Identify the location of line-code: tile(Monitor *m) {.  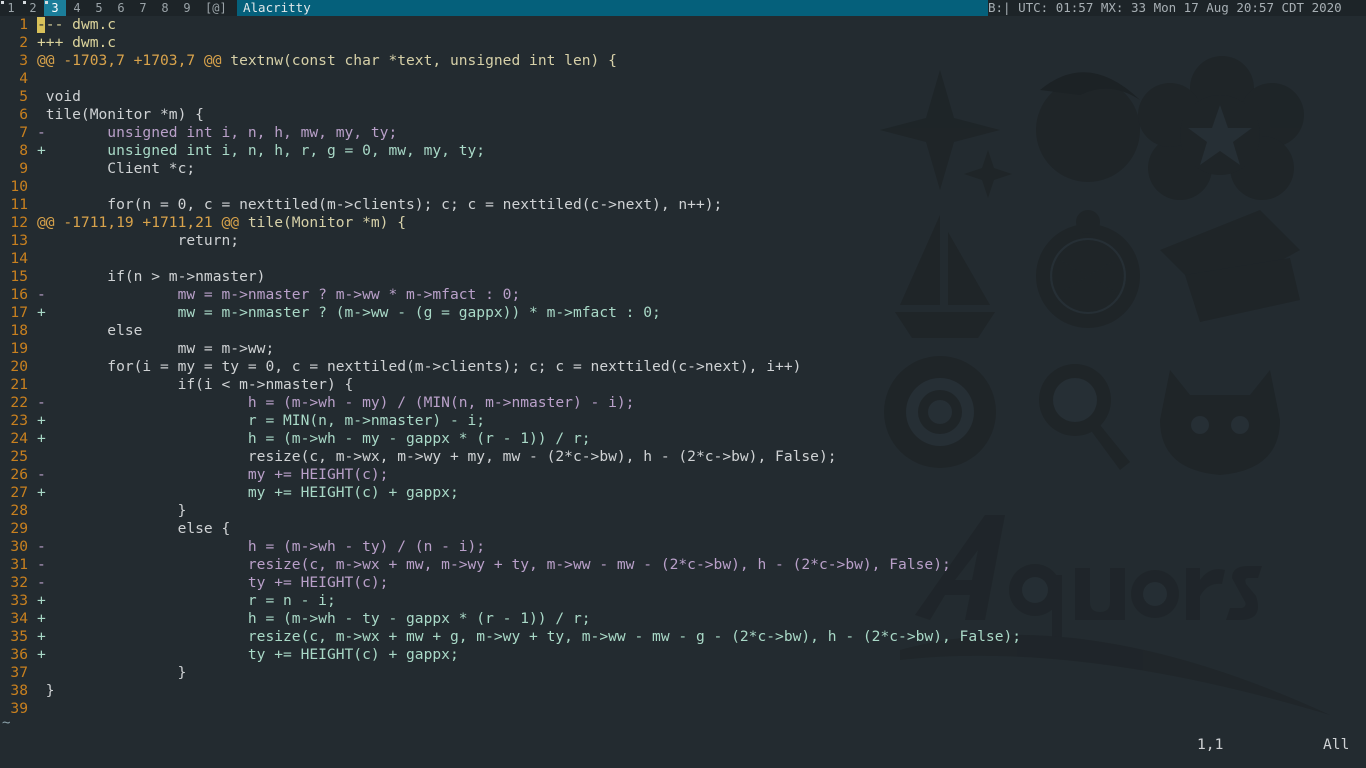
(120, 115).